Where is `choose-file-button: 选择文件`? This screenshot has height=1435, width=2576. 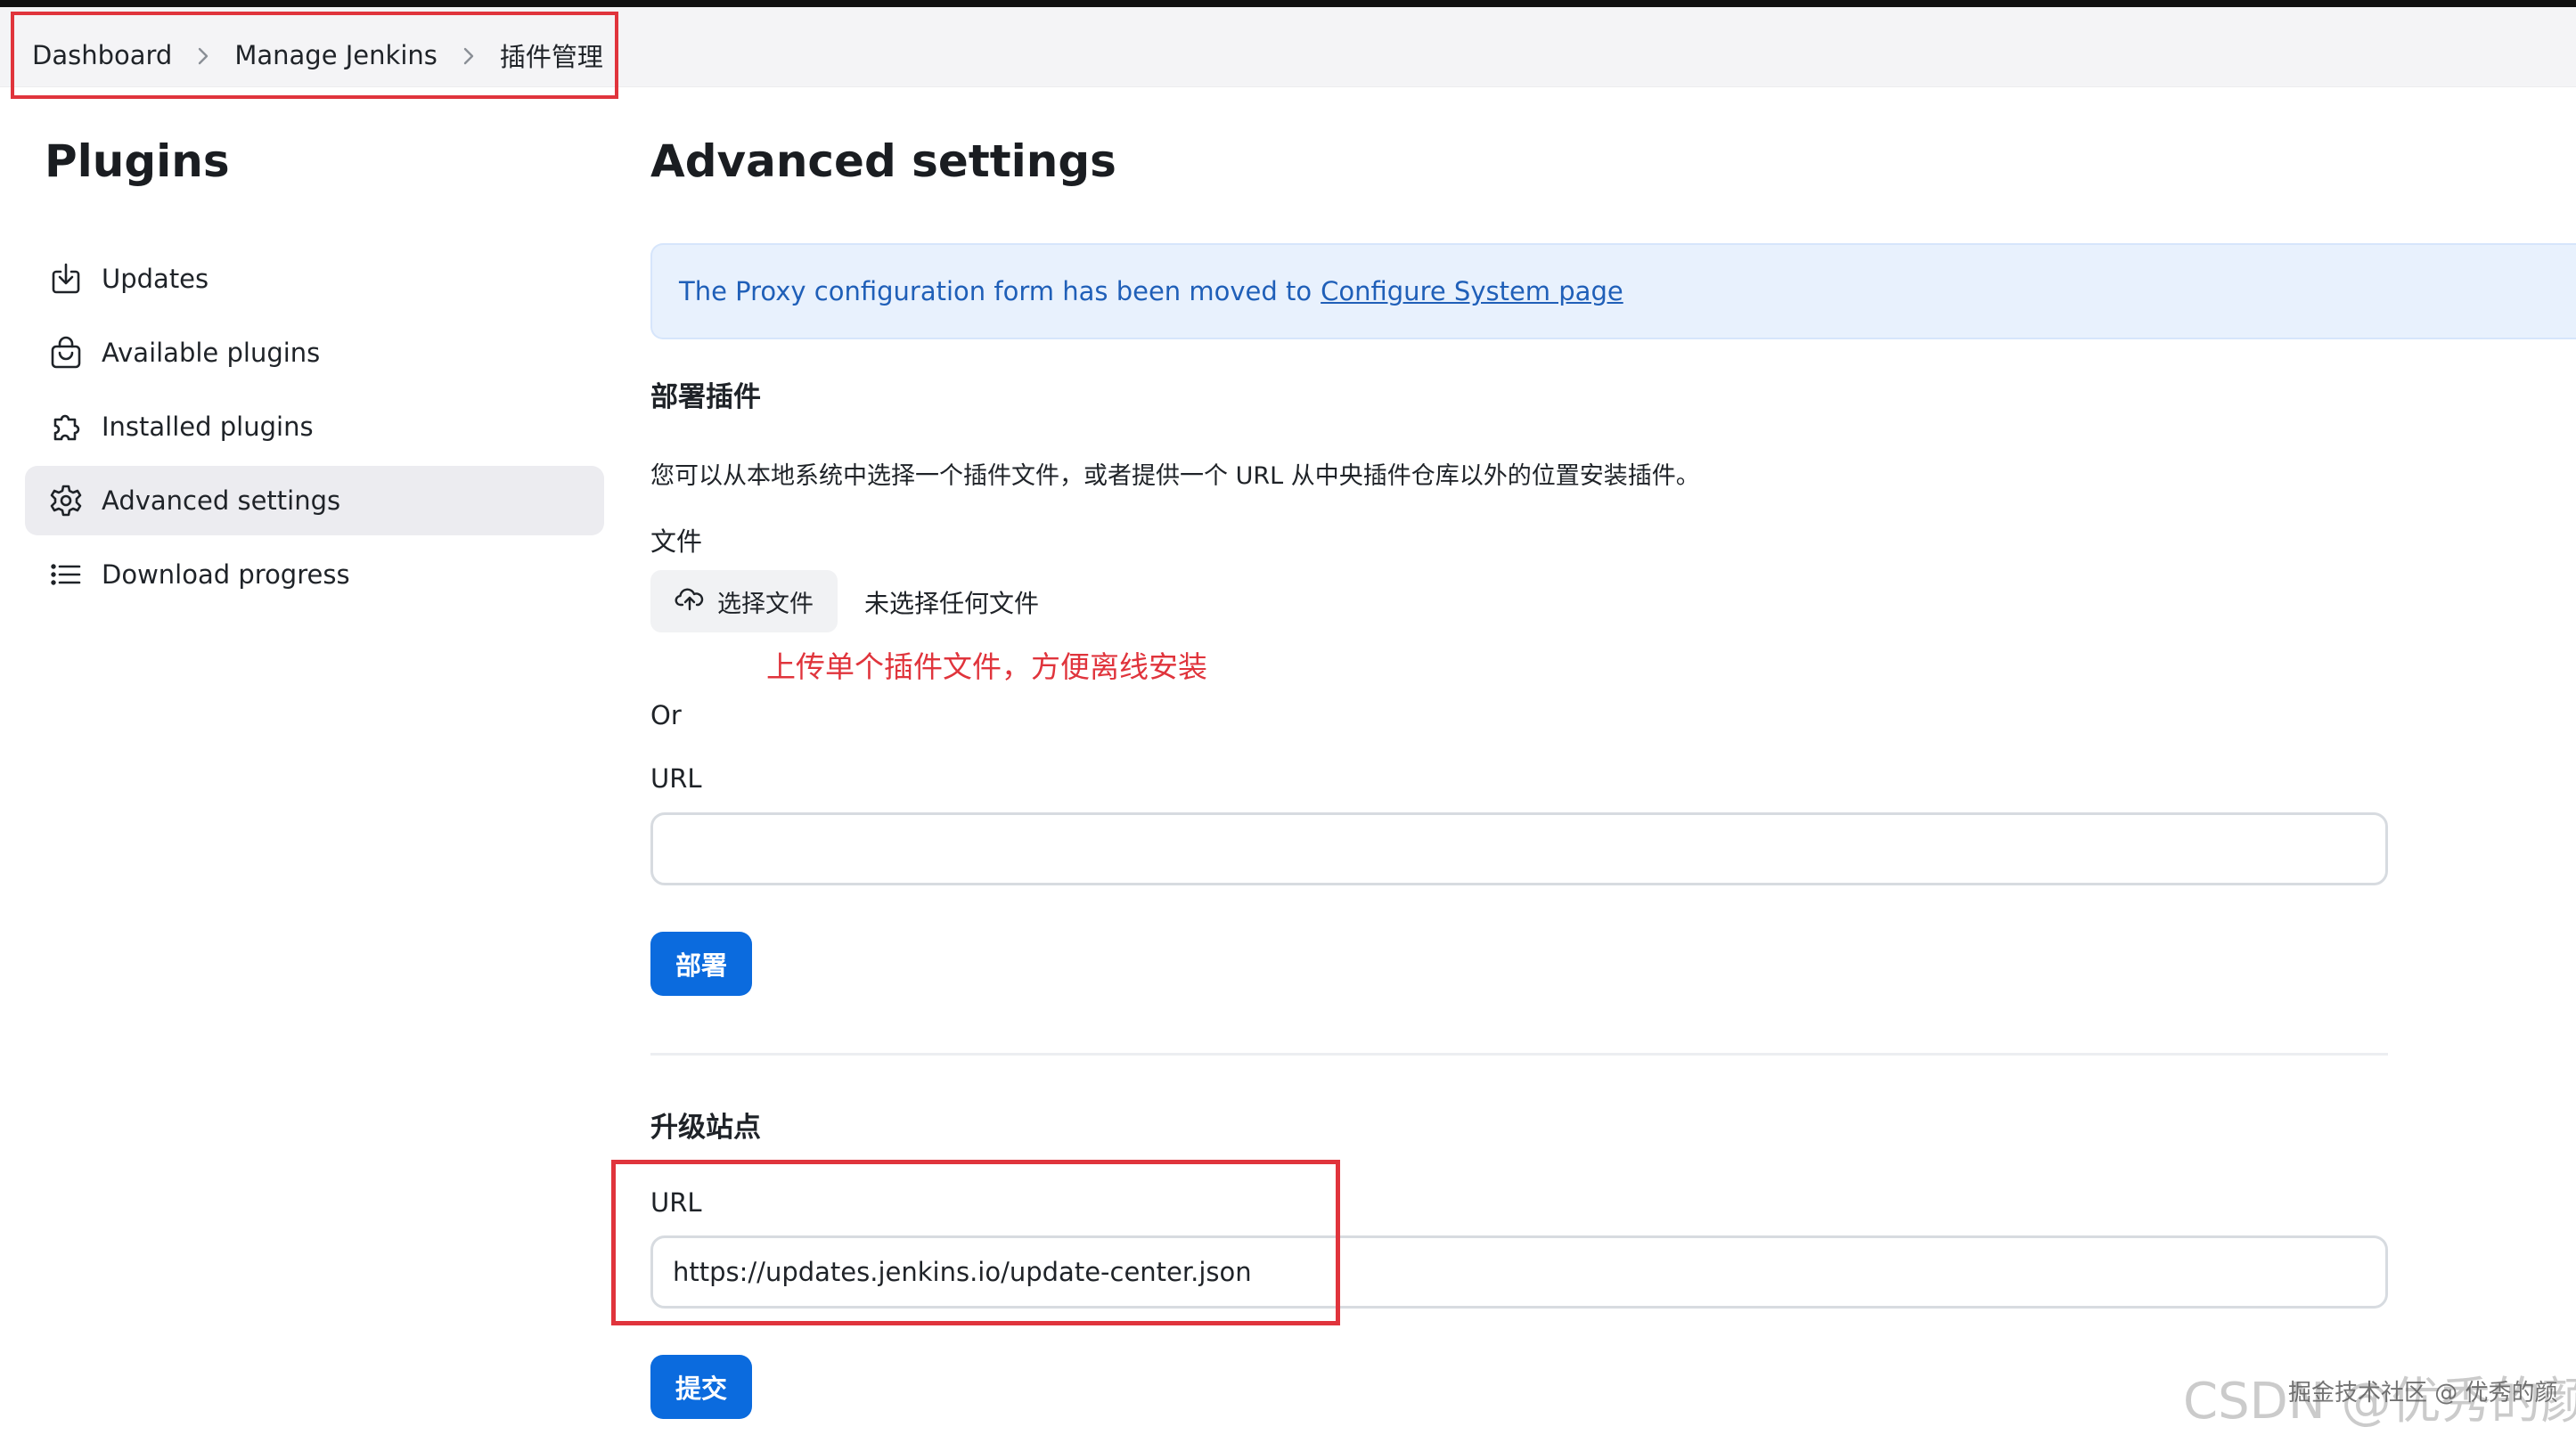 choose-file-button: 选择文件 is located at coordinates (744, 601).